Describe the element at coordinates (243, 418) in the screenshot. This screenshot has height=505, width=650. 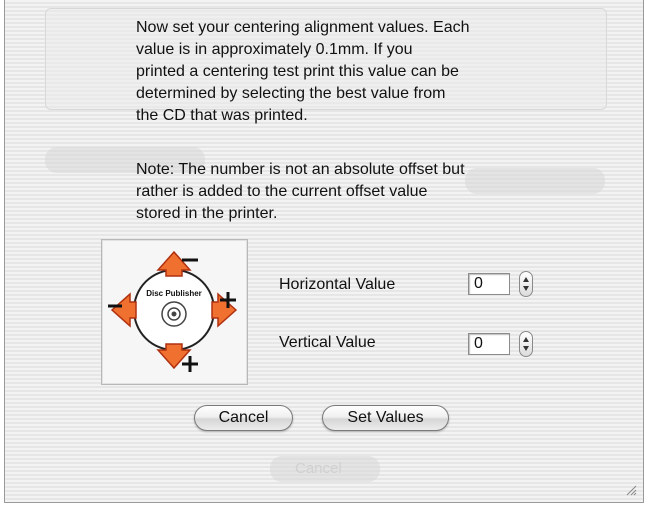
I see `cancel-button: Cancel` at that location.